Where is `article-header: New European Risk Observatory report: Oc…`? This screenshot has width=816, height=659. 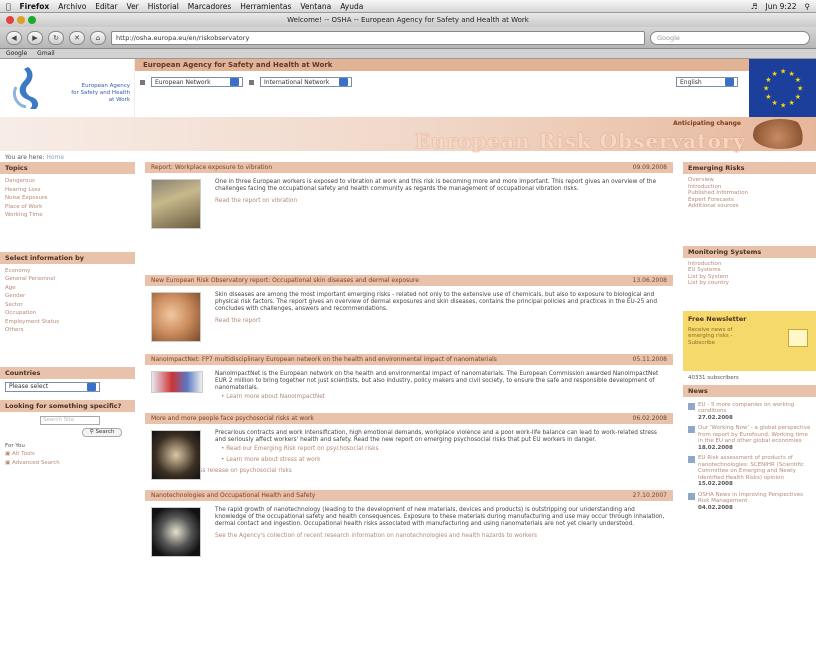
article-header: New European Risk Observatory report: Oc… is located at coordinates (409, 280).